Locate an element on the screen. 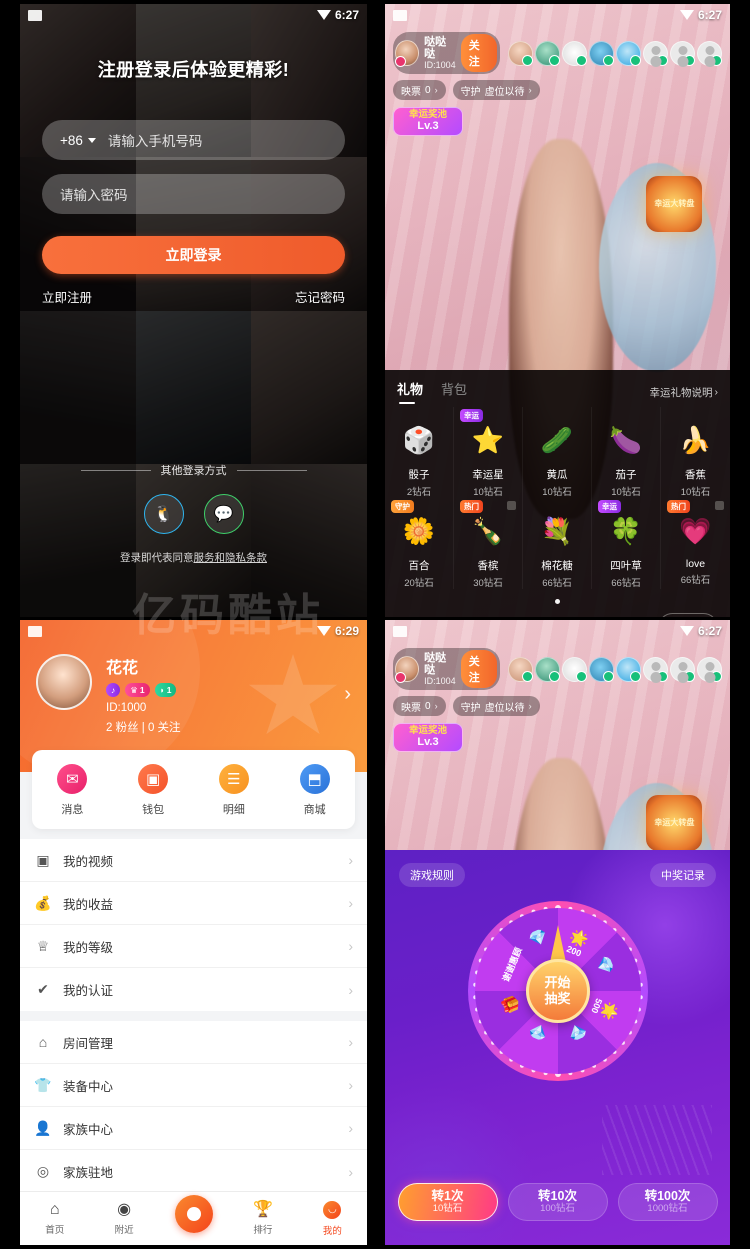 This screenshot has width=750, height=1249. prize-wheel: 🌟 200 💎 🌟 500 💎 💎 🎁 谢谢惠顾 💎 开始 抽奖 is located at coordinates (557, 991).